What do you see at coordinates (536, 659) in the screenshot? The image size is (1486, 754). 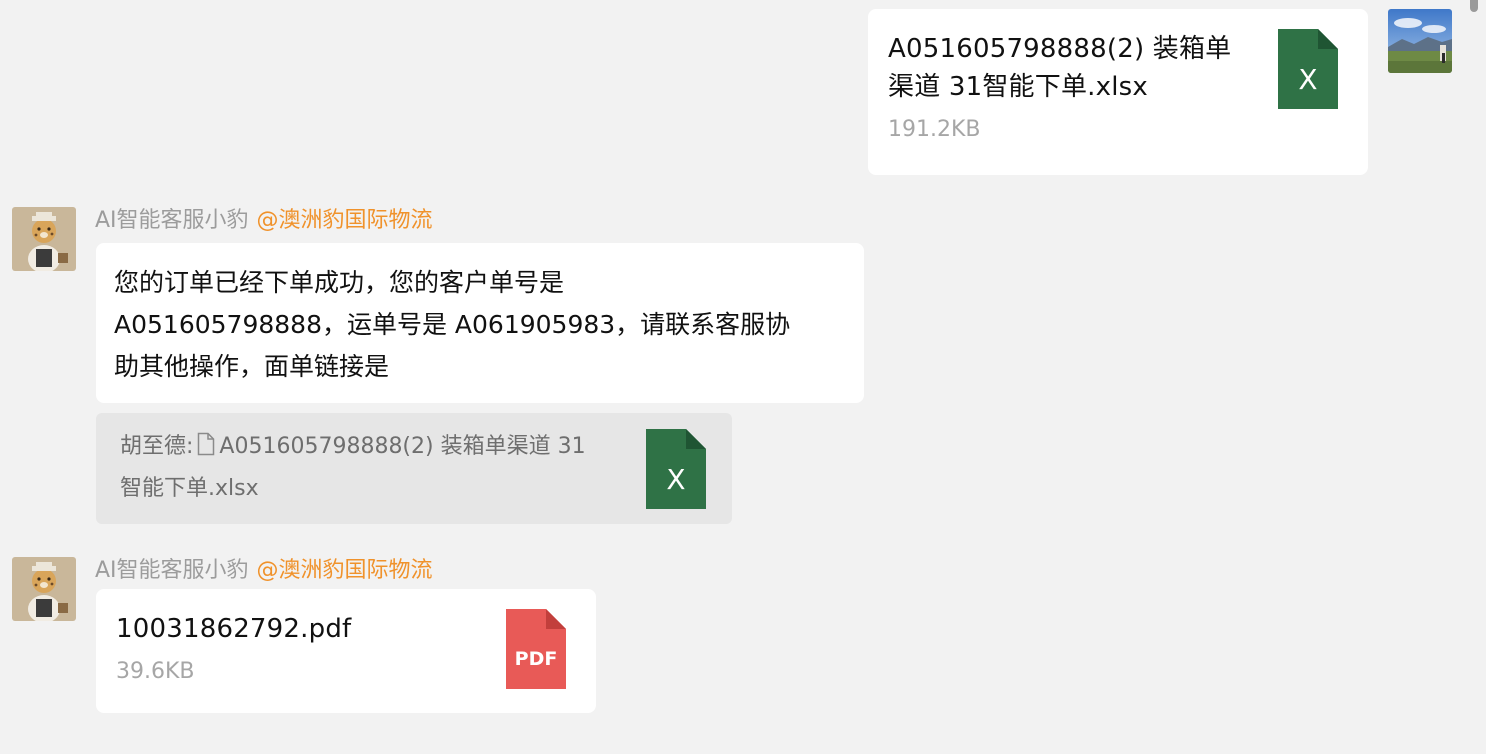 I see `pdf-icon-label: PDF` at bounding box center [536, 659].